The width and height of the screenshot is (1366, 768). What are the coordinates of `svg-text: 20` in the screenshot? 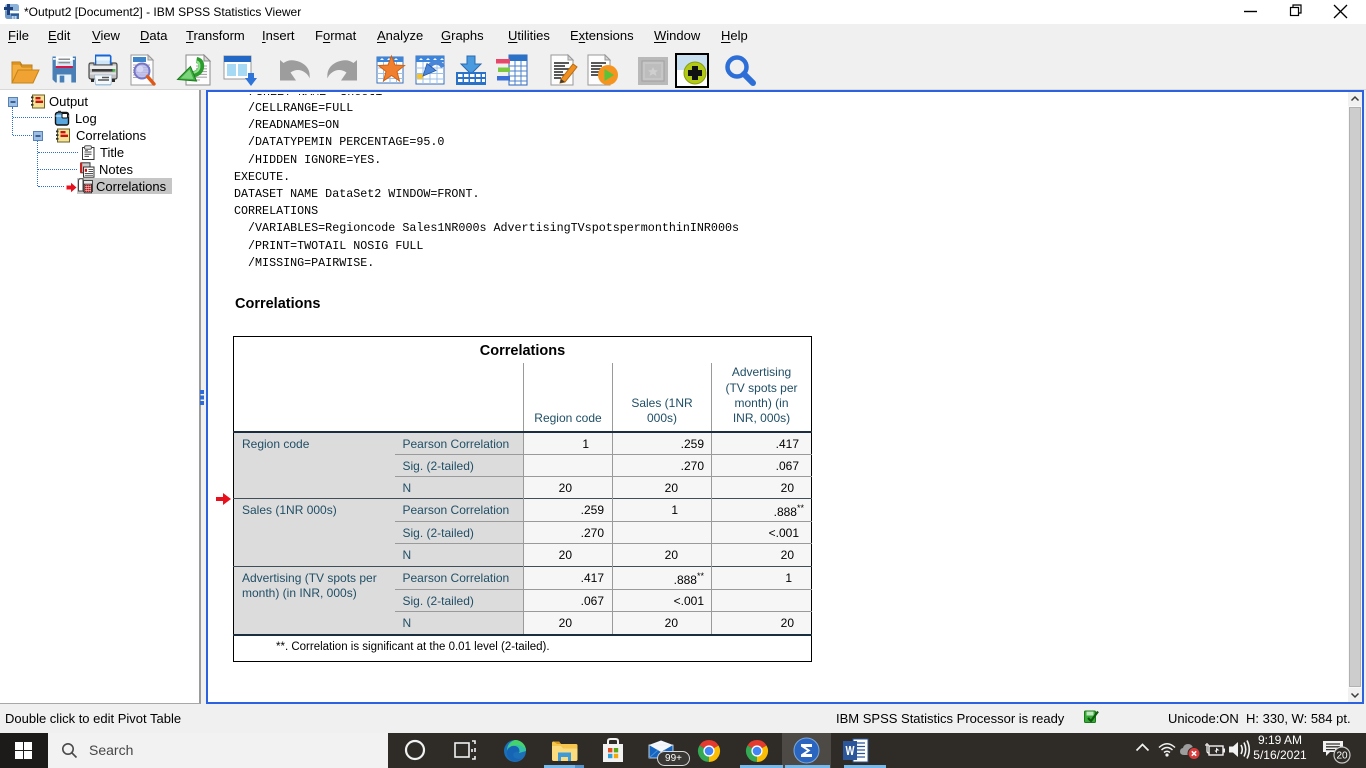 It's located at (1342, 756).